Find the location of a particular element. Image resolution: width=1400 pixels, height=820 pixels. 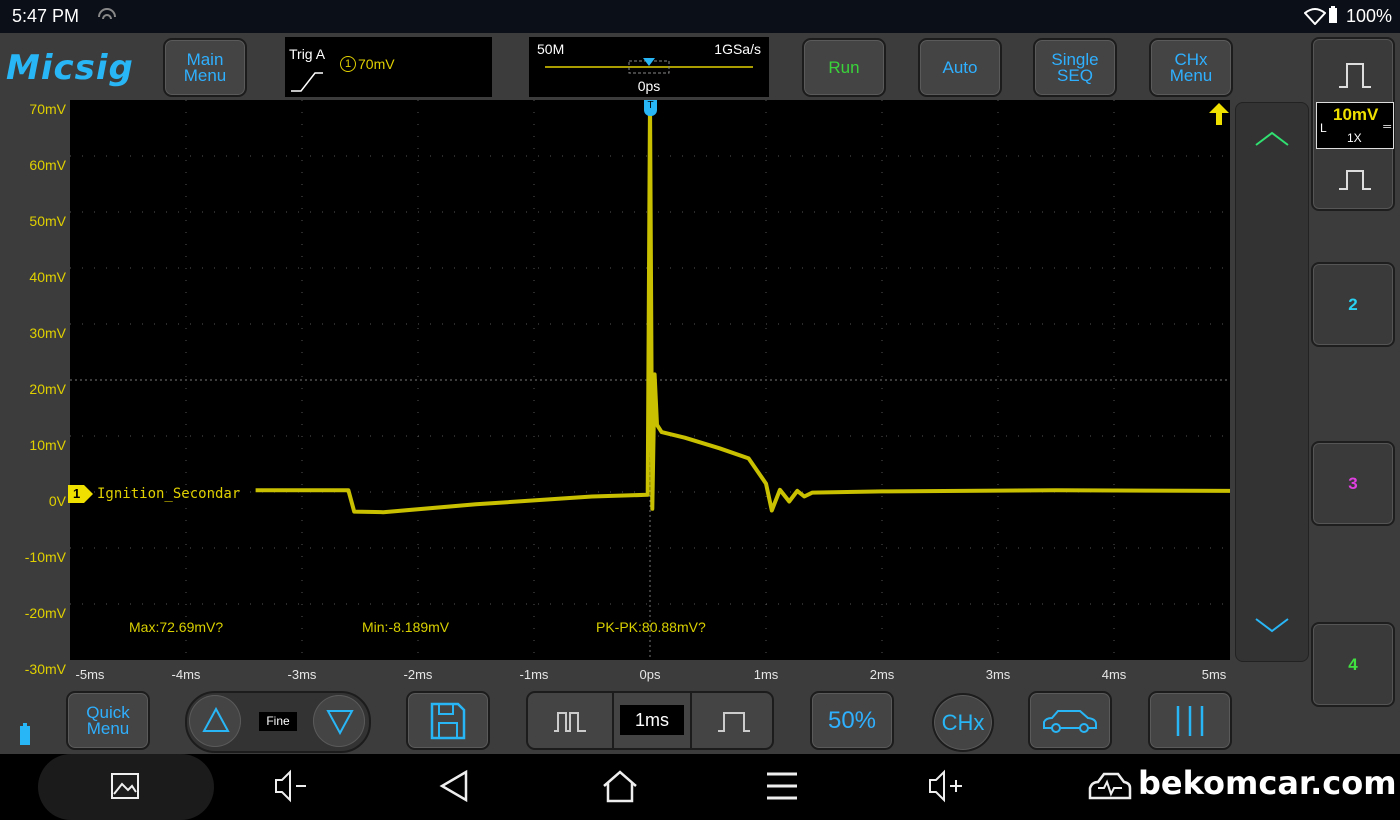

y-tick-label: 30mV is located at coordinates (47, 333).